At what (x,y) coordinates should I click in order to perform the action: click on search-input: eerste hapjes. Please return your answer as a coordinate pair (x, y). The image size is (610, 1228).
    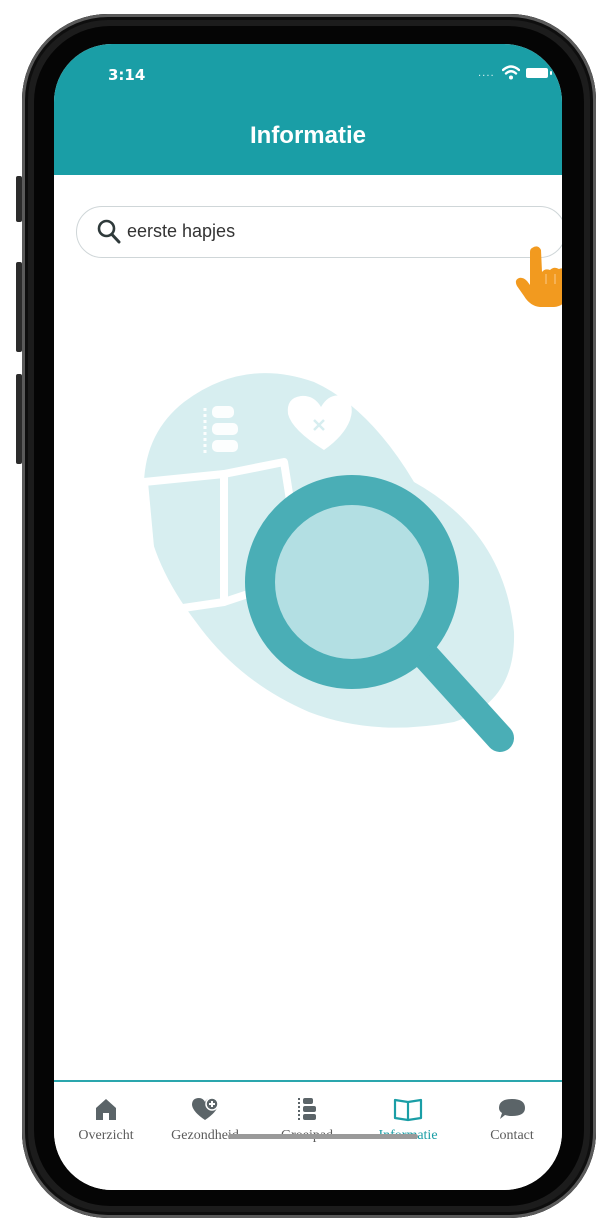
    Looking at the image, I should click on (319, 232).